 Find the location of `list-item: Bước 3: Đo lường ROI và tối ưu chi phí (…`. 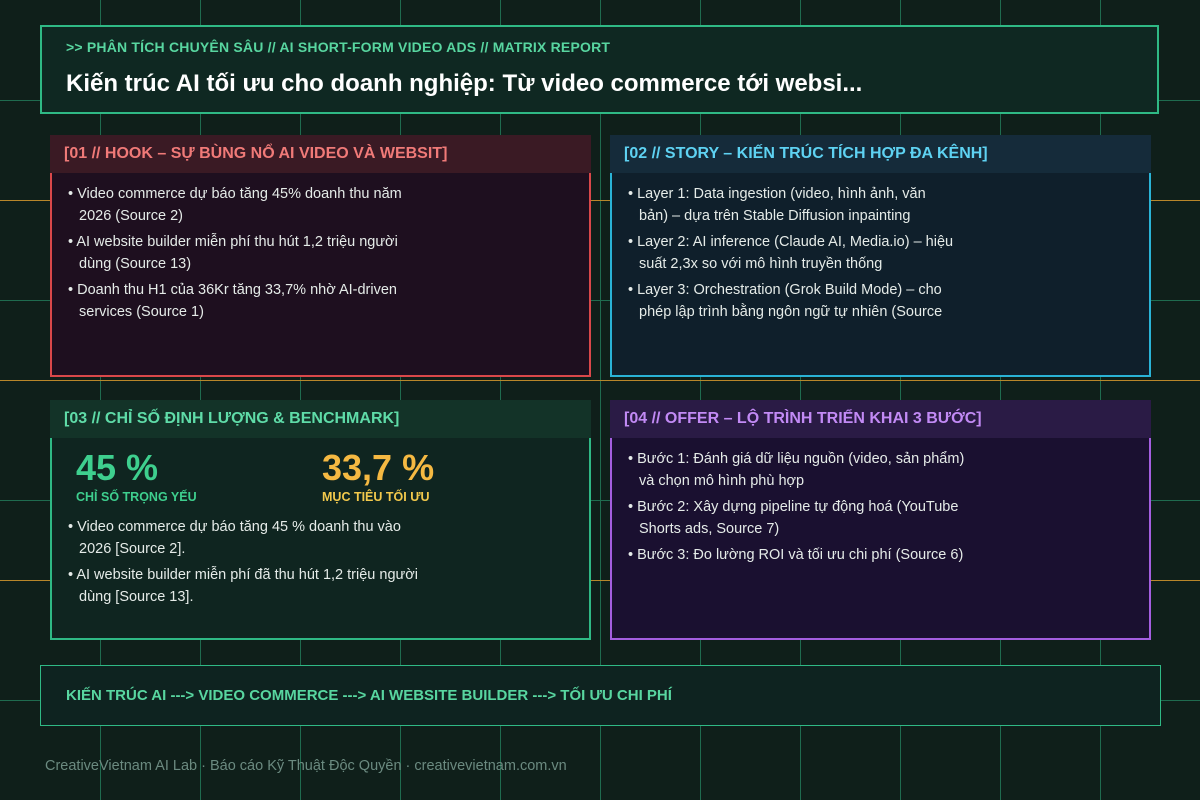

list-item: Bước 3: Đo lường ROI và tối ưu chi phí (… is located at coordinates (801, 555).